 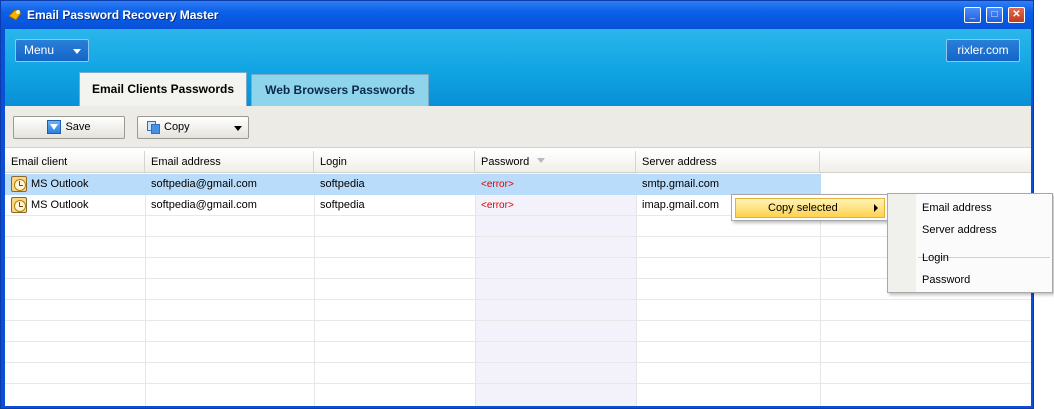 What do you see at coordinates (39, 50) in the screenshot?
I see `menu-label: Menu` at bounding box center [39, 50].